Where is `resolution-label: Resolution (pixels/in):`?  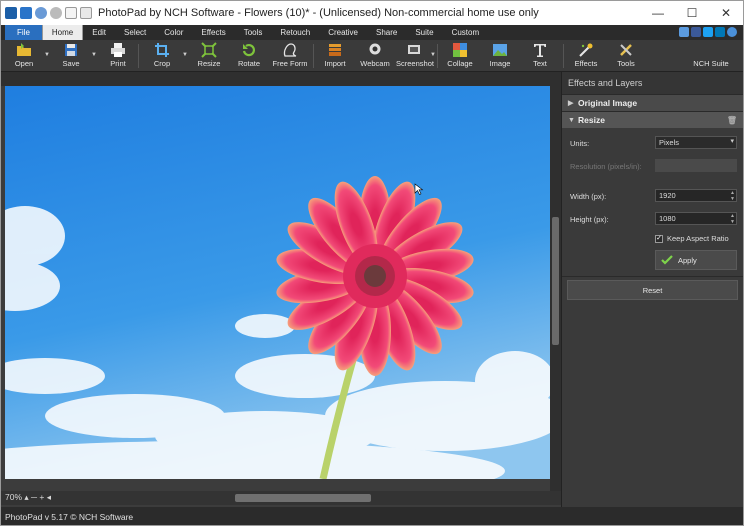
resolution-label: Resolution (pixels/in): is located at coordinates (606, 166).